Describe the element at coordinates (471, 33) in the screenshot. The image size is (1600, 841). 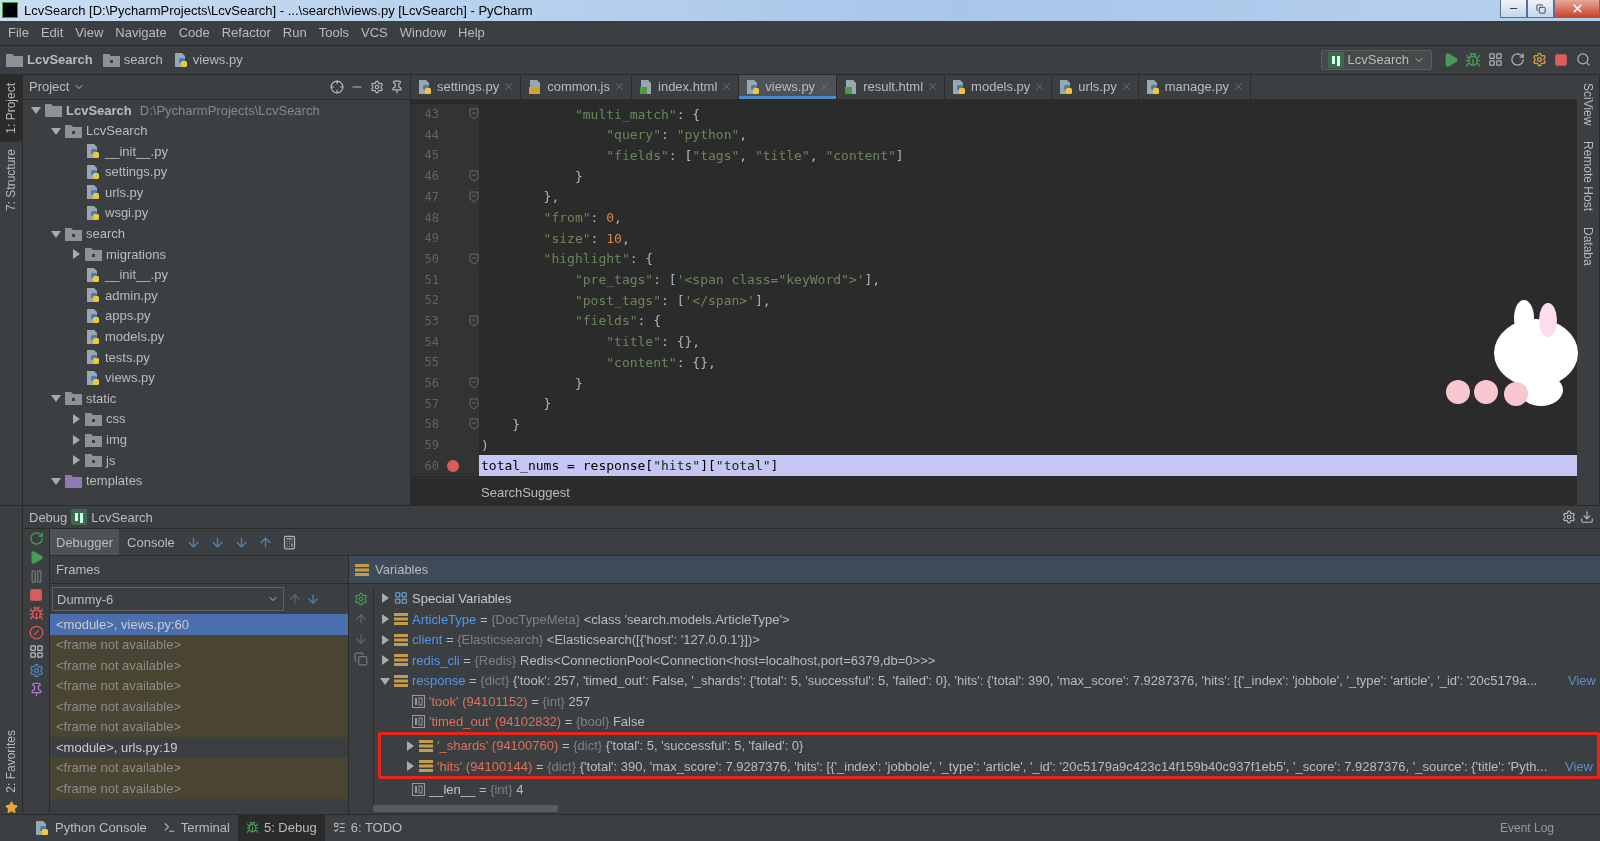
I see `menu-item: Help` at that location.